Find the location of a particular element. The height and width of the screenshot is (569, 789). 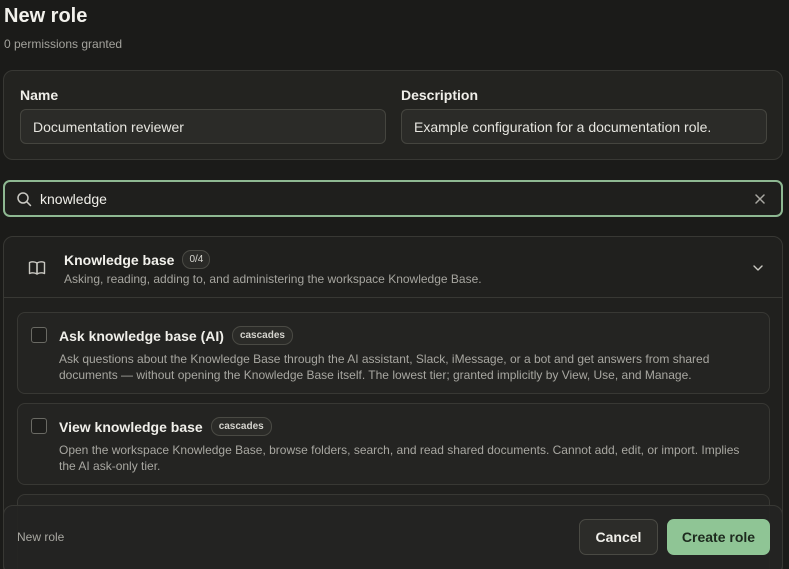

cancel-button: Cancel is located at coordinates (618, 537).